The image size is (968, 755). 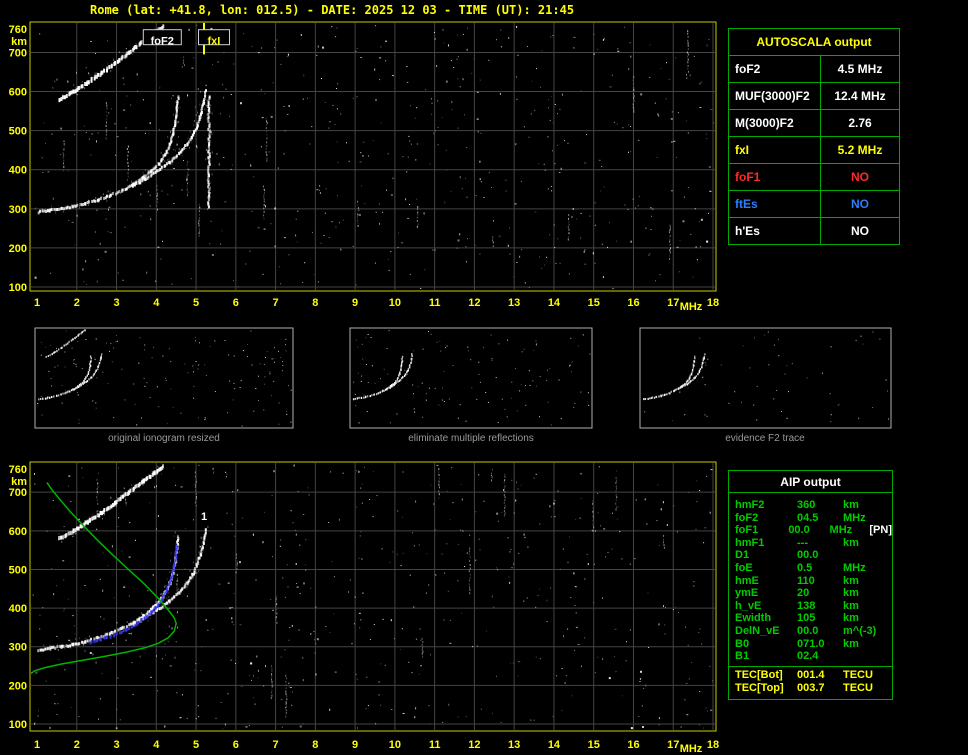 I want to click on autoscala-param-label: fxI, so click(x=774, y=150).